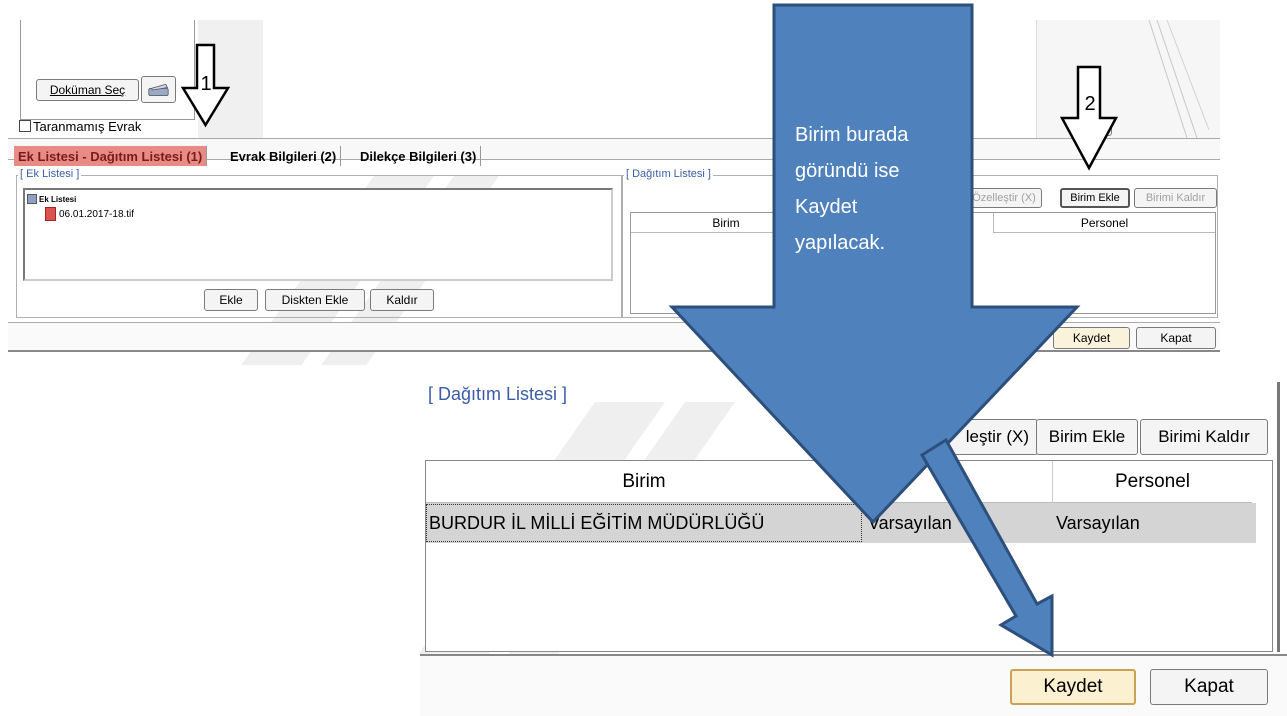 The image size is (1287, 716). What do you see at coordinates (840, 243) in the screenshot?
I see `callout-line: yapılacak.` at bounding box center [840, 243].